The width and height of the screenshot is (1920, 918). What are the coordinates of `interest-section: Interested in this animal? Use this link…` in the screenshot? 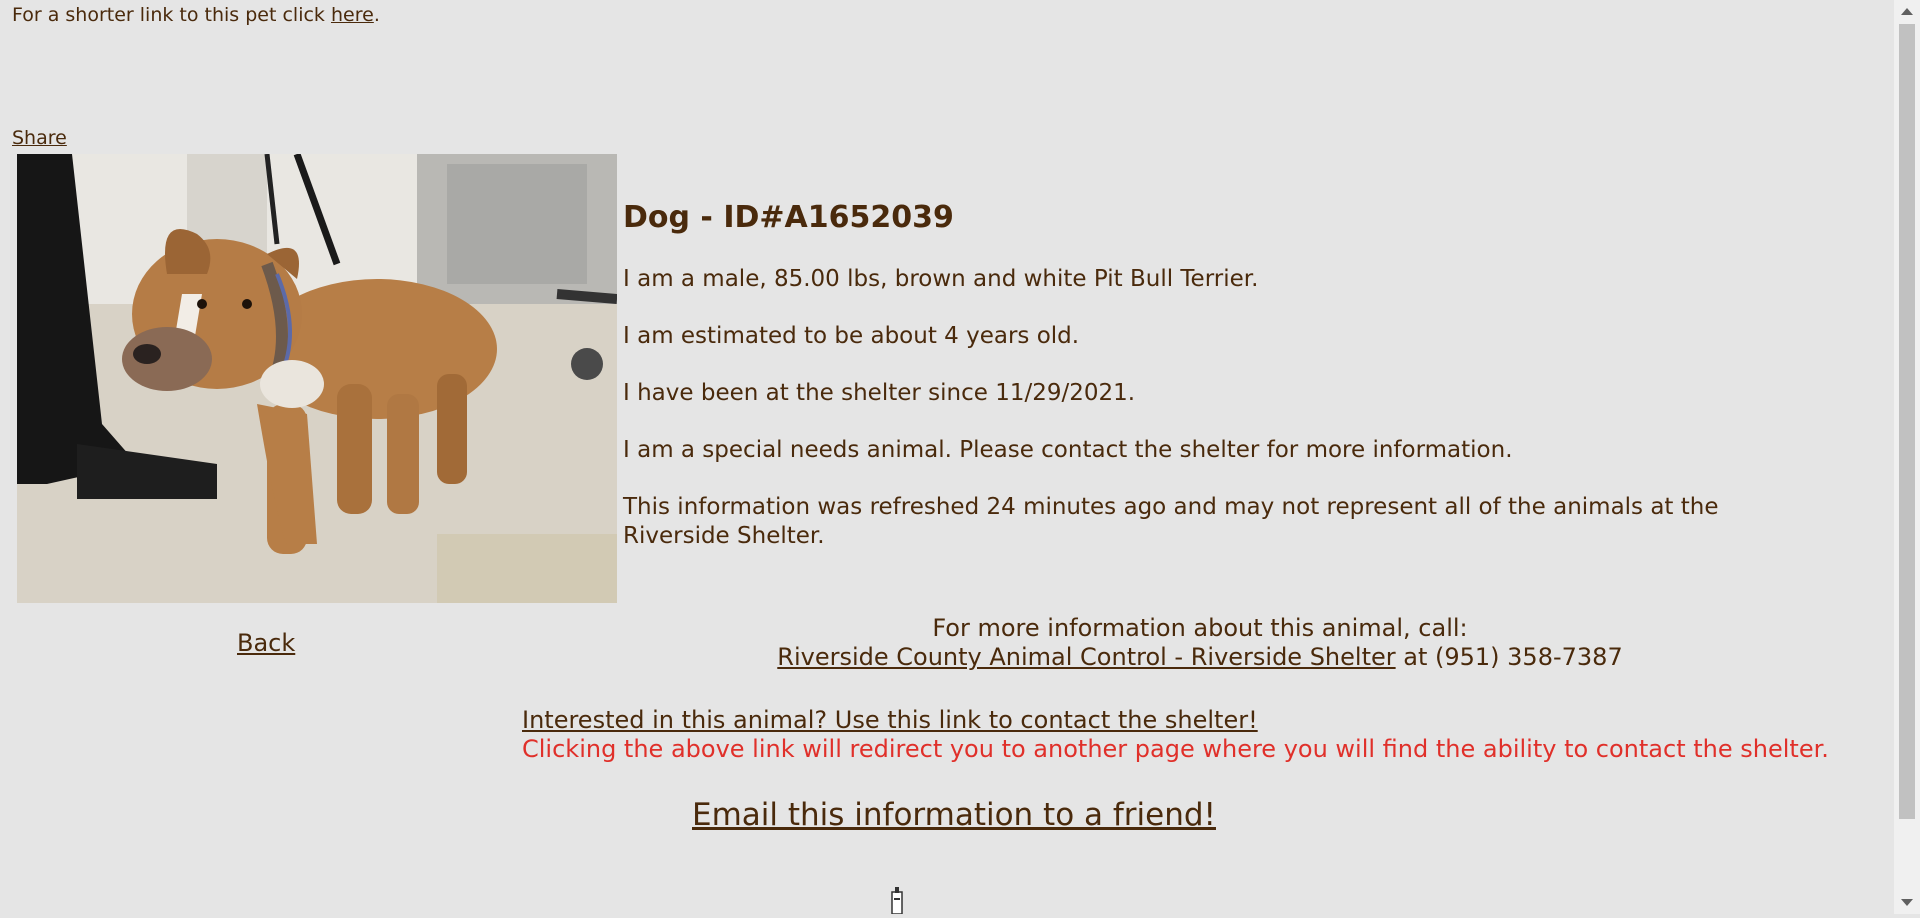 It's located at (1175, 735).